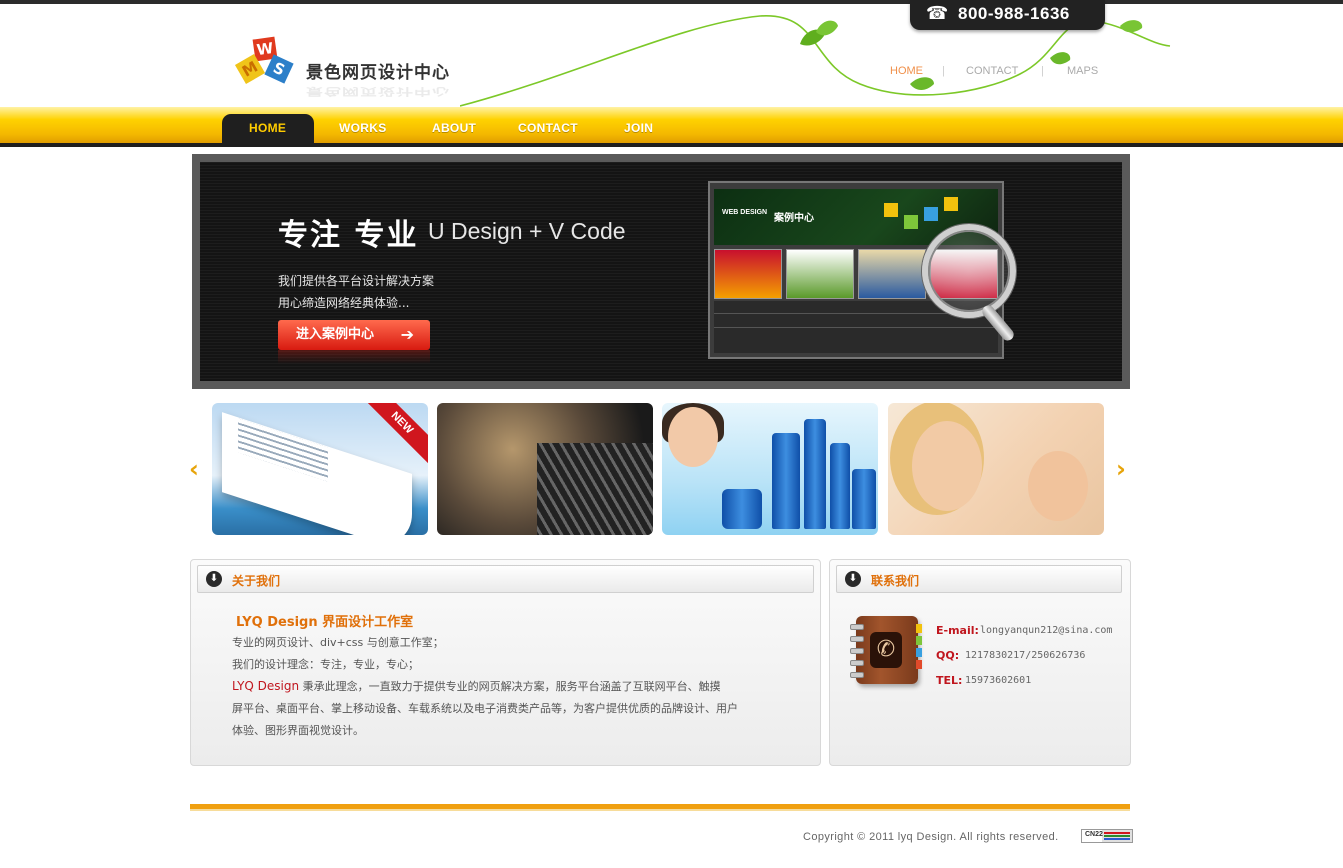 This screenshot has height=868, width=1343. Describe the element at coordinates (693, 437) in the screenshot. I see `model-face` at that location.